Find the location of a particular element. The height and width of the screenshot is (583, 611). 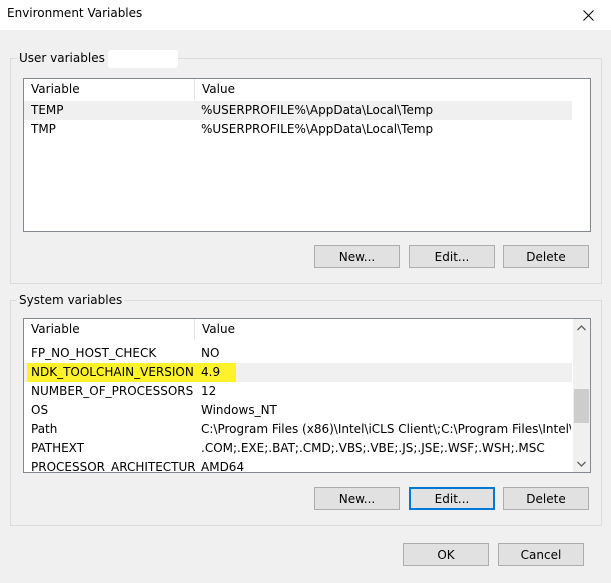

variable-name-text: NDK_TOOLCHAIN_VERSION is located at coordinates (112, 372).